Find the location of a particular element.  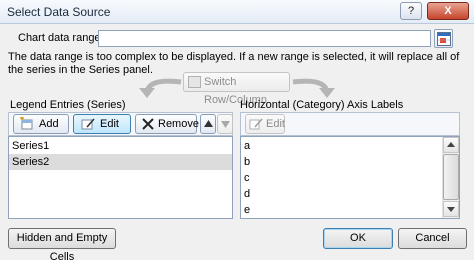

close-button: X is located at coordinates (448, 11).